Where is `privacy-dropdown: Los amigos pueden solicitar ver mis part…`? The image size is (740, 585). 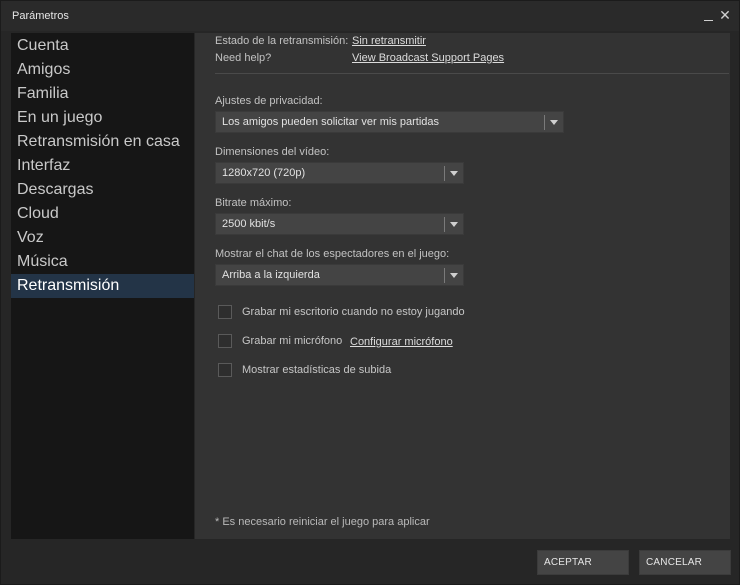 privacy-dropdown: Los amigos pueden solicitar ver mis part… is located at coordinates (389, 122).